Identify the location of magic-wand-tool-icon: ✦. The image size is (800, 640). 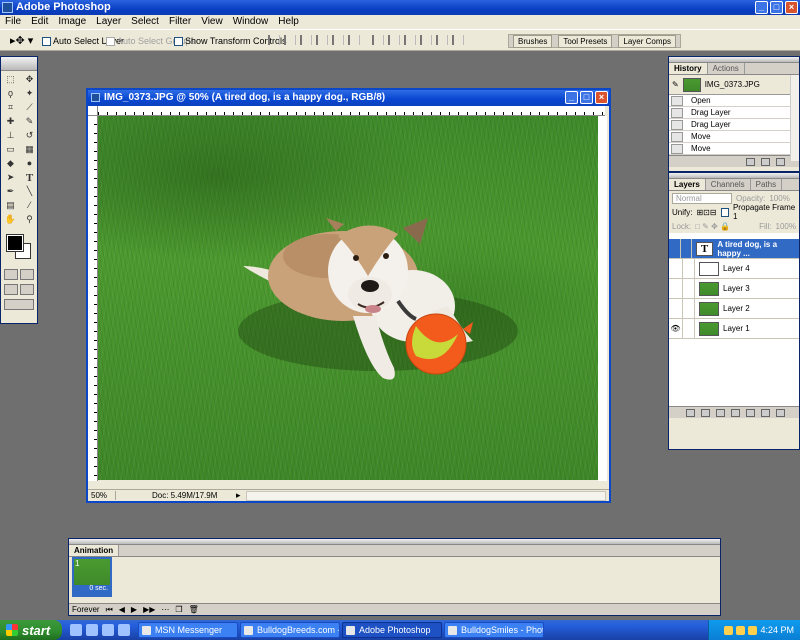
(29, 94).